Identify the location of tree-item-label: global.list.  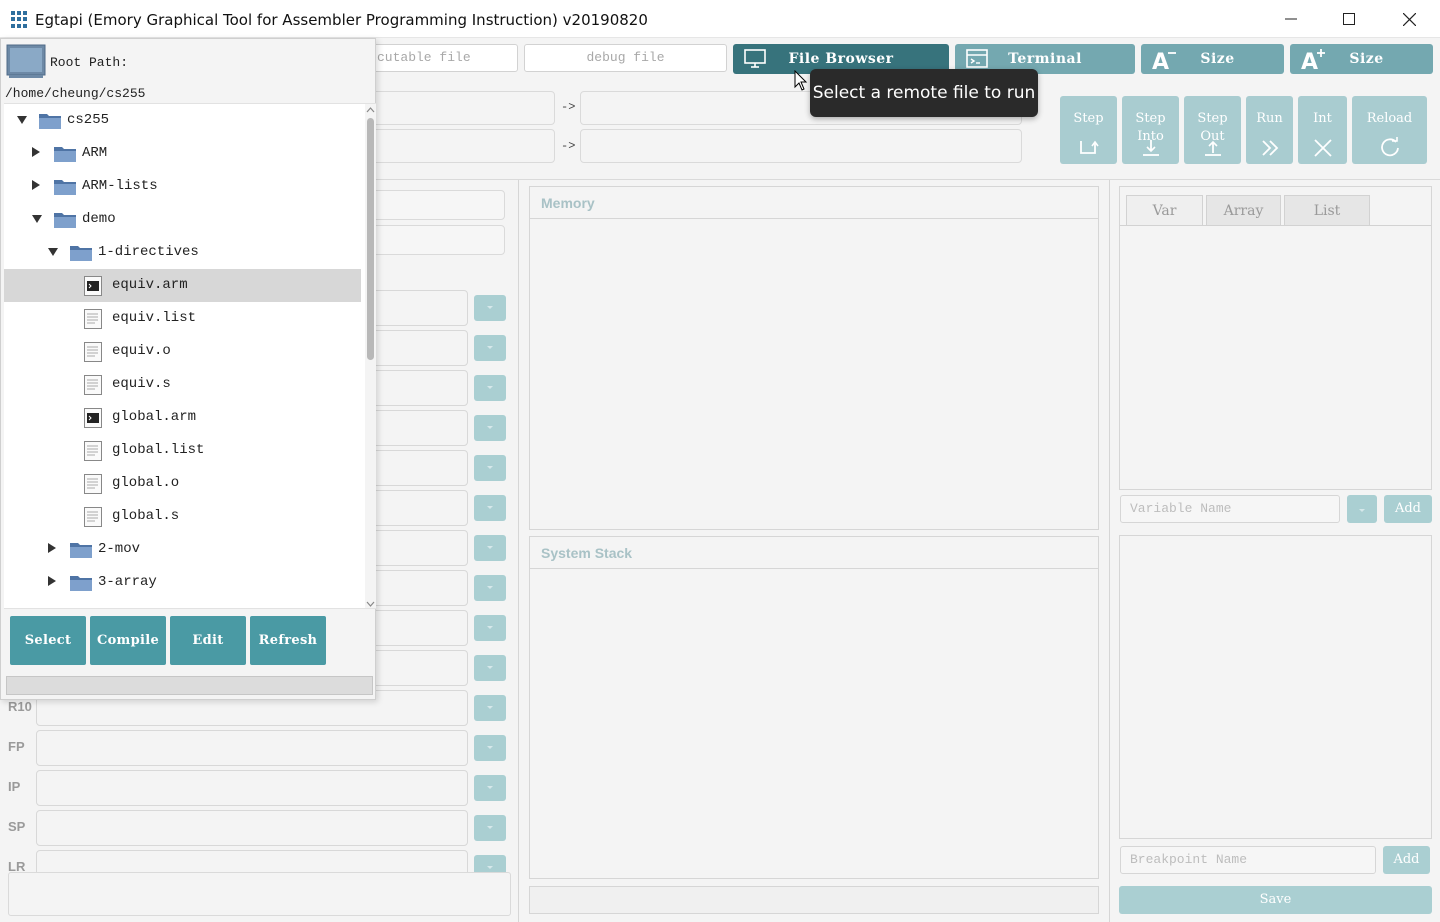
(158, 450).